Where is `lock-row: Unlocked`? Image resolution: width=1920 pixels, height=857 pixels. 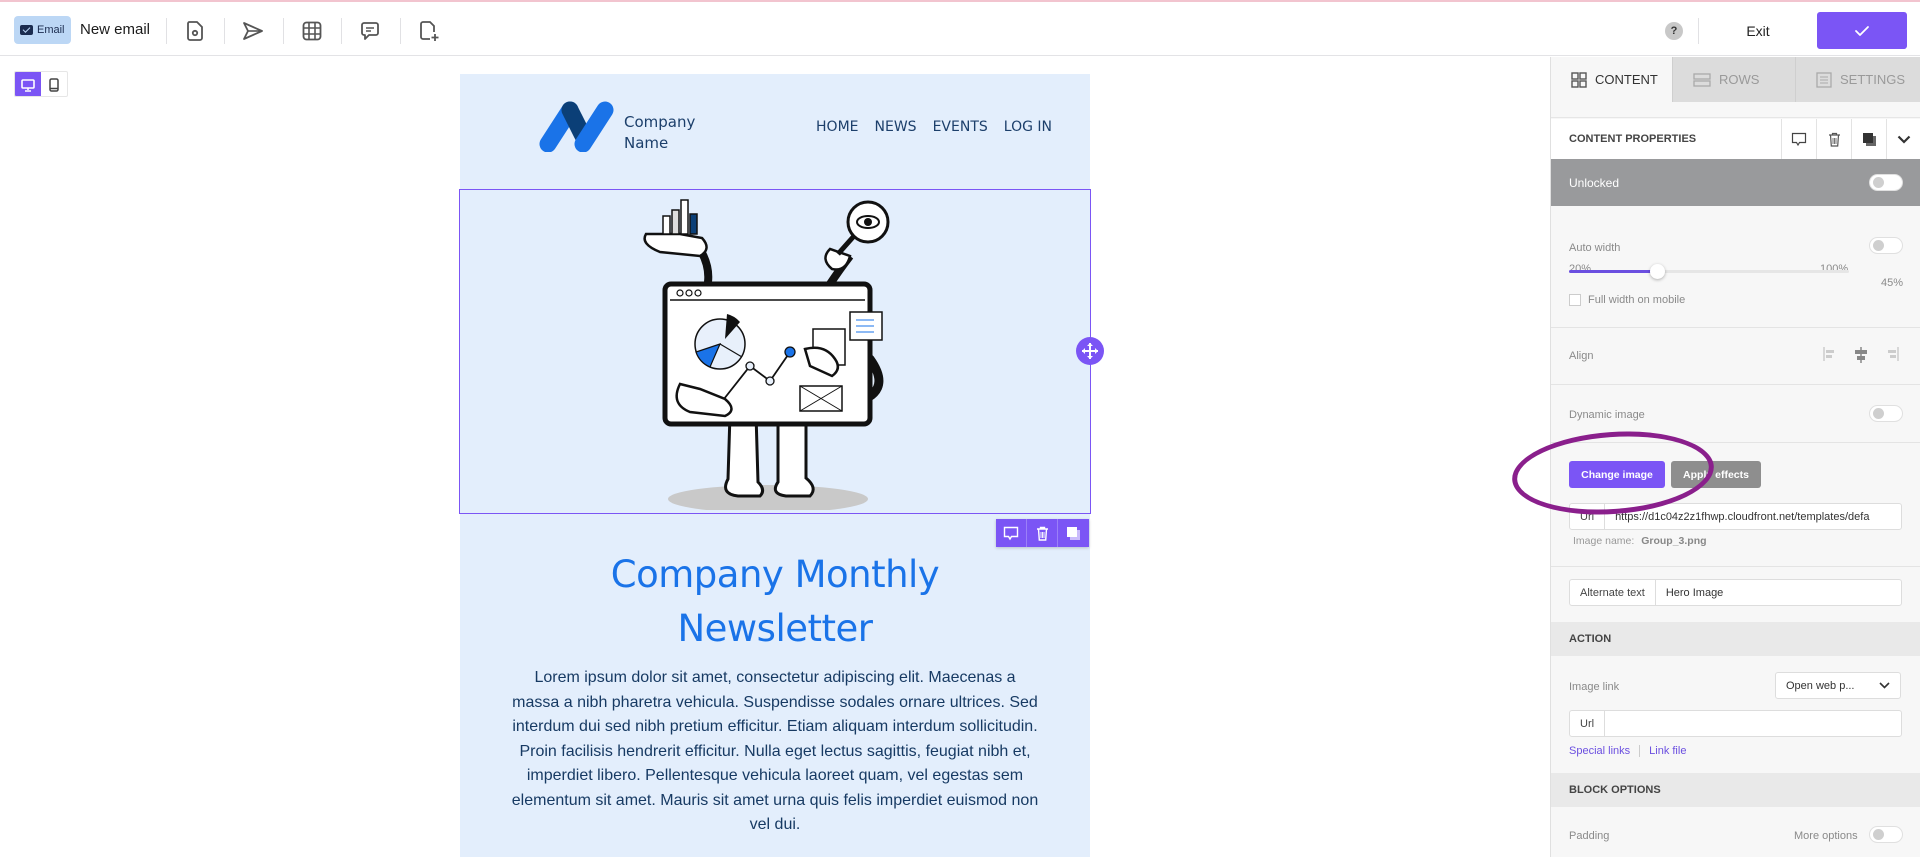
lock-row: Unlocked is located at coordinates (1735, 182).